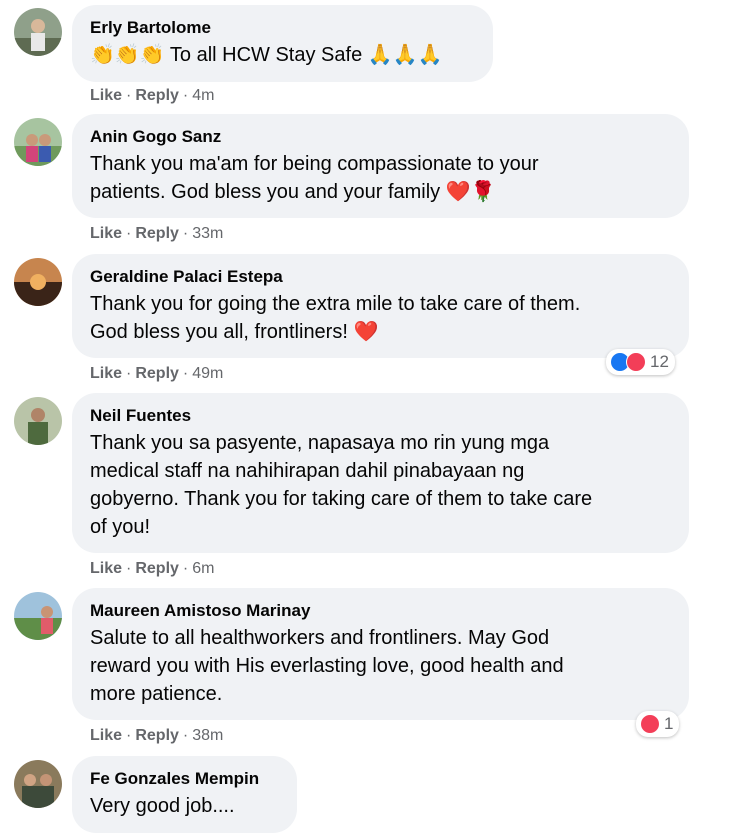 This screenshot has height=833, width=750. What do you see at coordinates (669, 723) in the screenshot?
I see `reaction-count: 1` at bounding box center [669, 723].